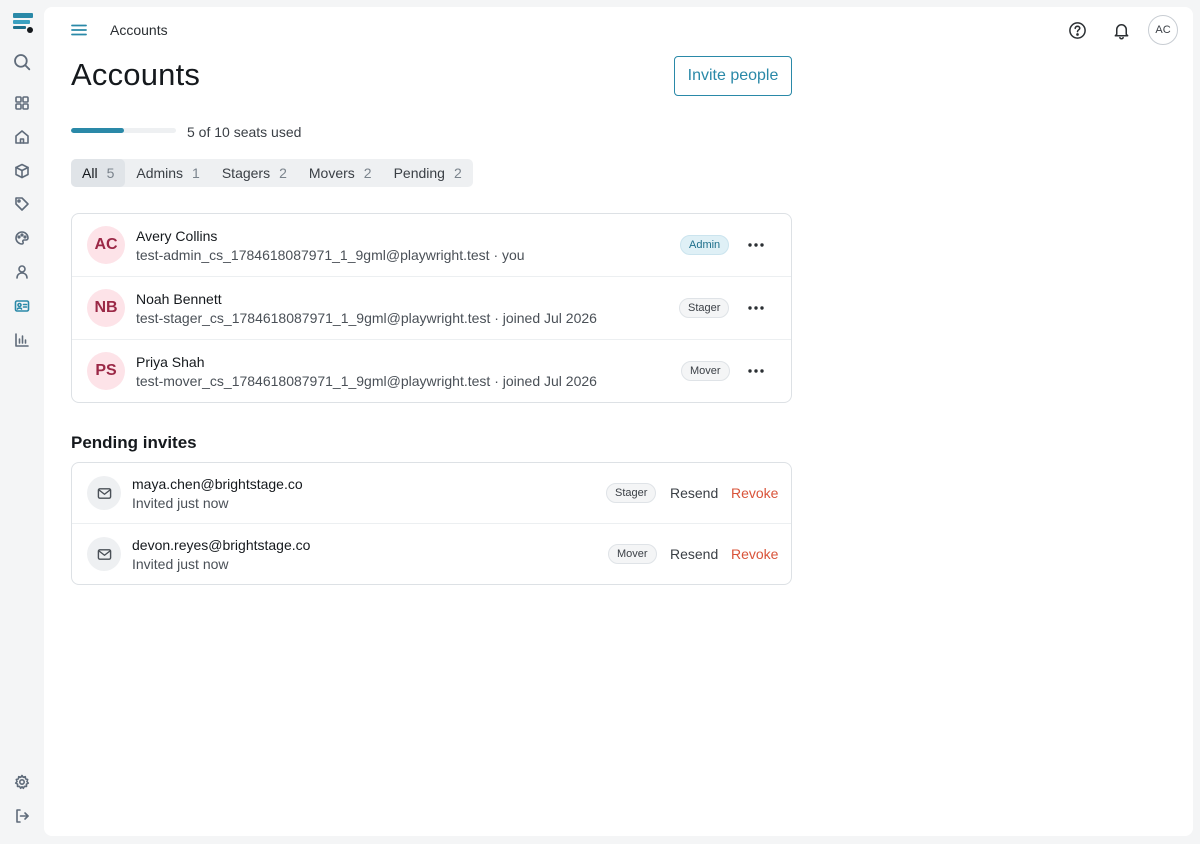 This screenshot has width=1200, height=844. What do you see at coordinates (110, 173) in the screenshot?
I see `filter-tab-count: 5` at bounding box center [110, 173].